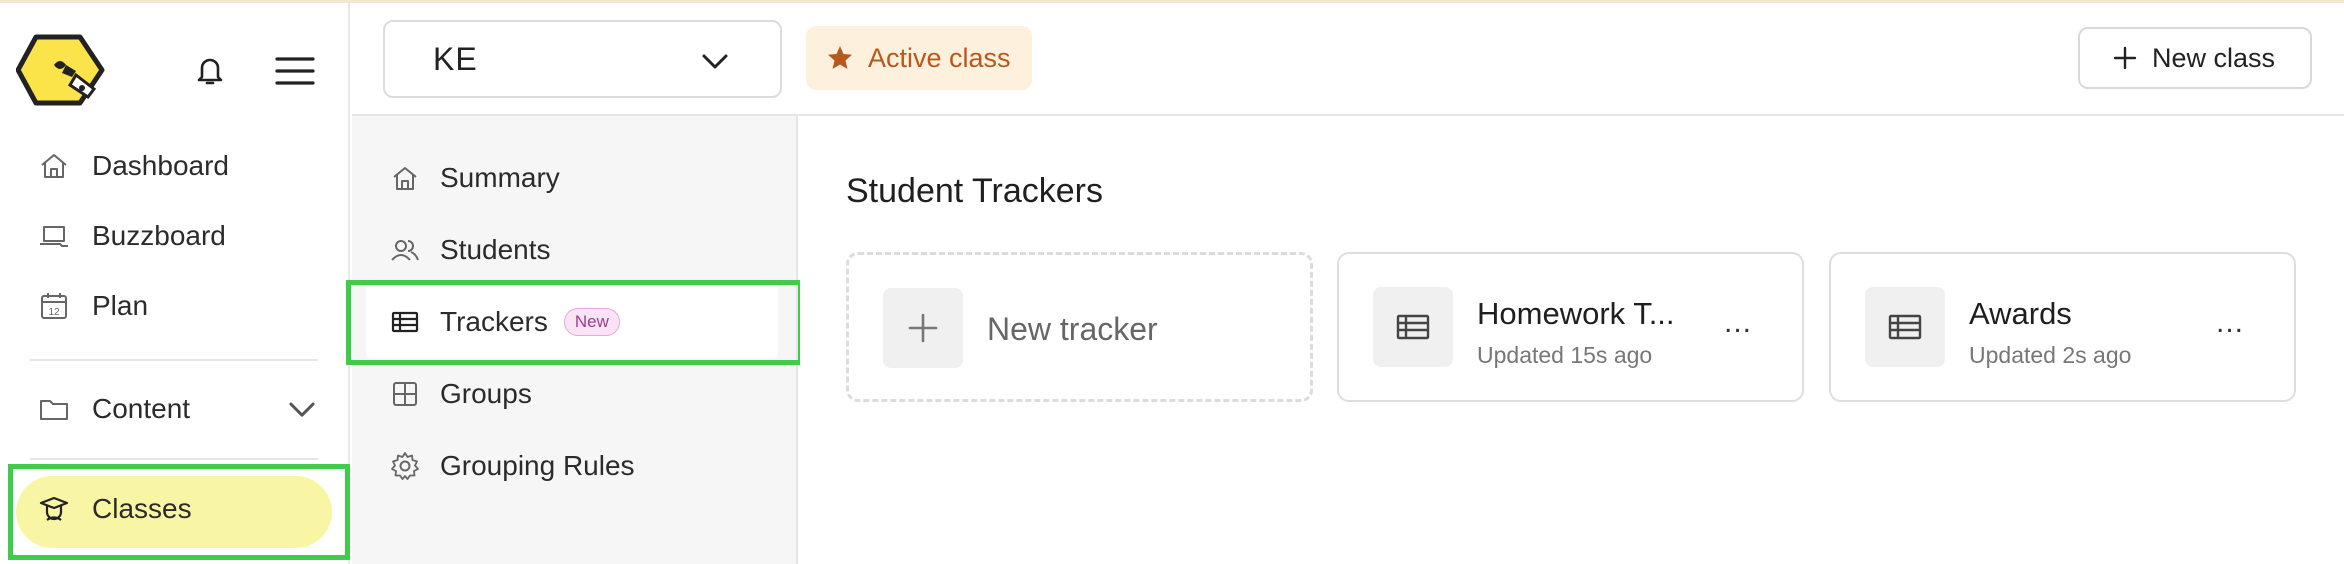  Describe the element at coordinates (840, 57) in the screenshot. I see `star-icon` at that location.